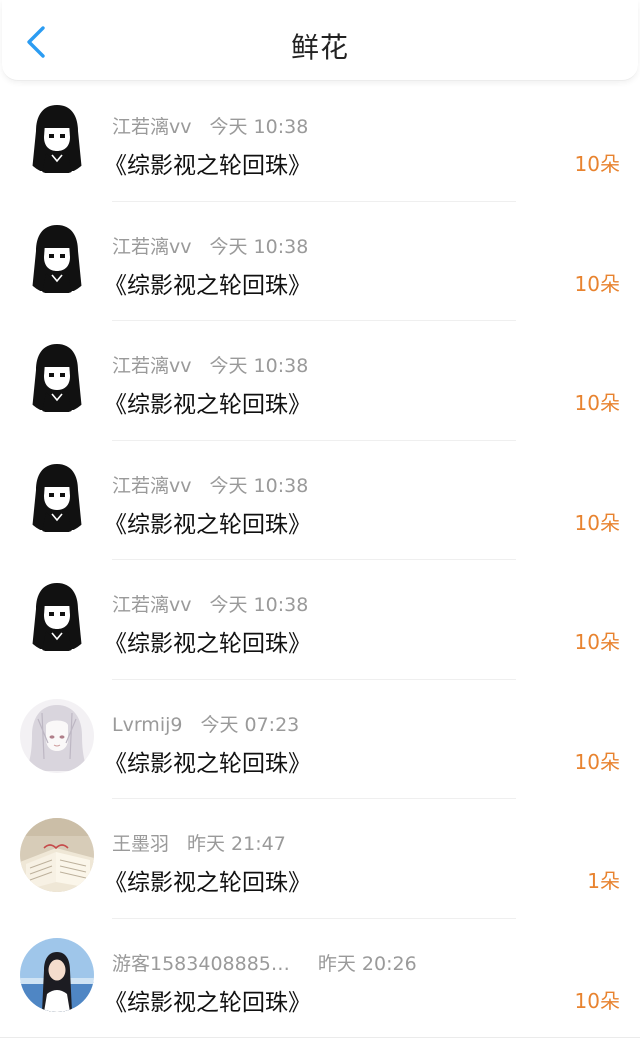 This screenshot has height=1047, width=640. Describe the element at coordinates (320, 859) in the screenshot. I see `flower-row: 王墨羽 昨天 21:47 《综影视之轮回珠》 1朵` at that location.